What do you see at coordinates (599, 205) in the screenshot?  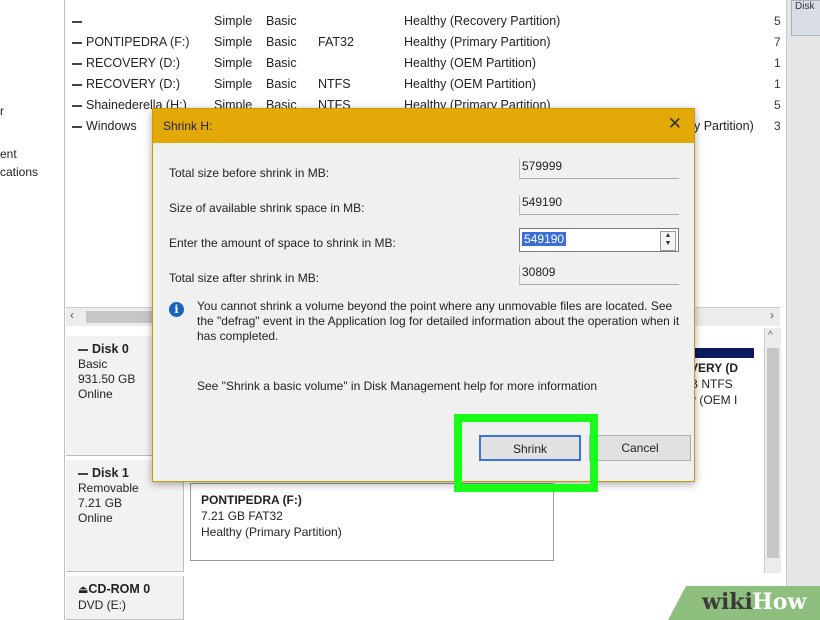 I see `available-space-value: 549190` at bounding box center [599, 205].